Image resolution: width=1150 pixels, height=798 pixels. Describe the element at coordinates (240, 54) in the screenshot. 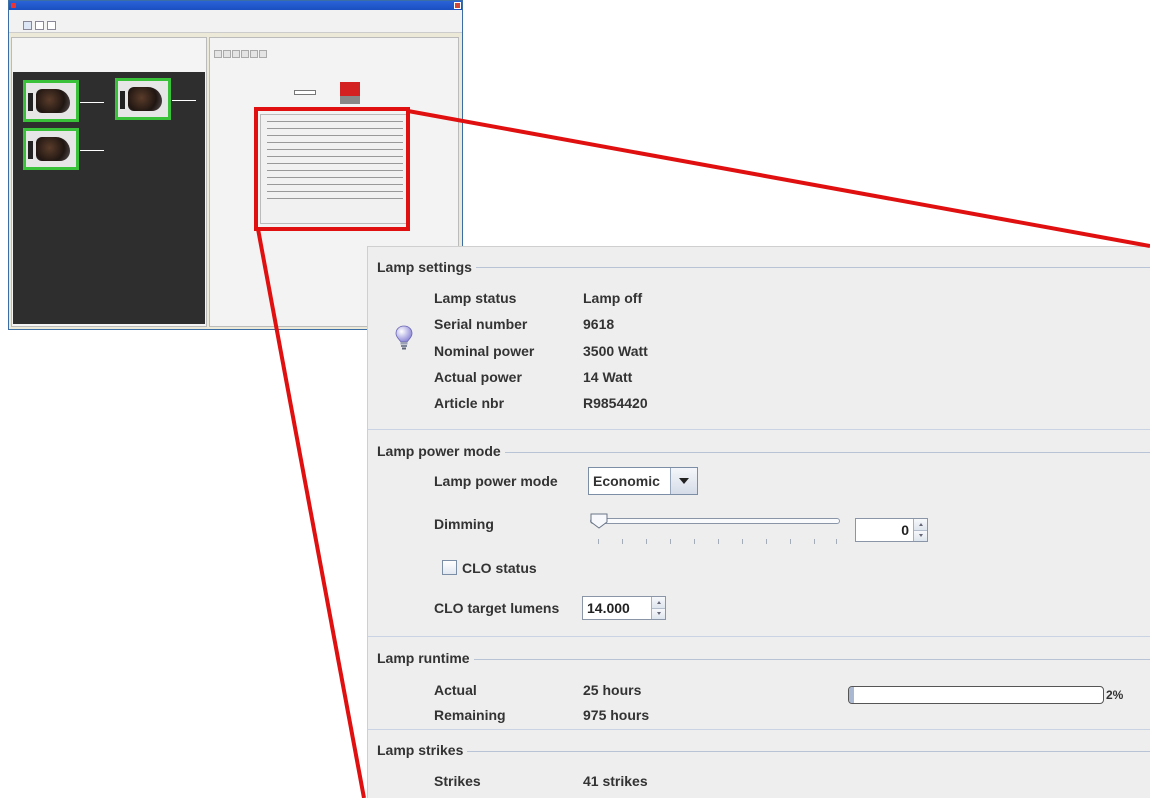

I see `thumbnail-tabs` at that location.